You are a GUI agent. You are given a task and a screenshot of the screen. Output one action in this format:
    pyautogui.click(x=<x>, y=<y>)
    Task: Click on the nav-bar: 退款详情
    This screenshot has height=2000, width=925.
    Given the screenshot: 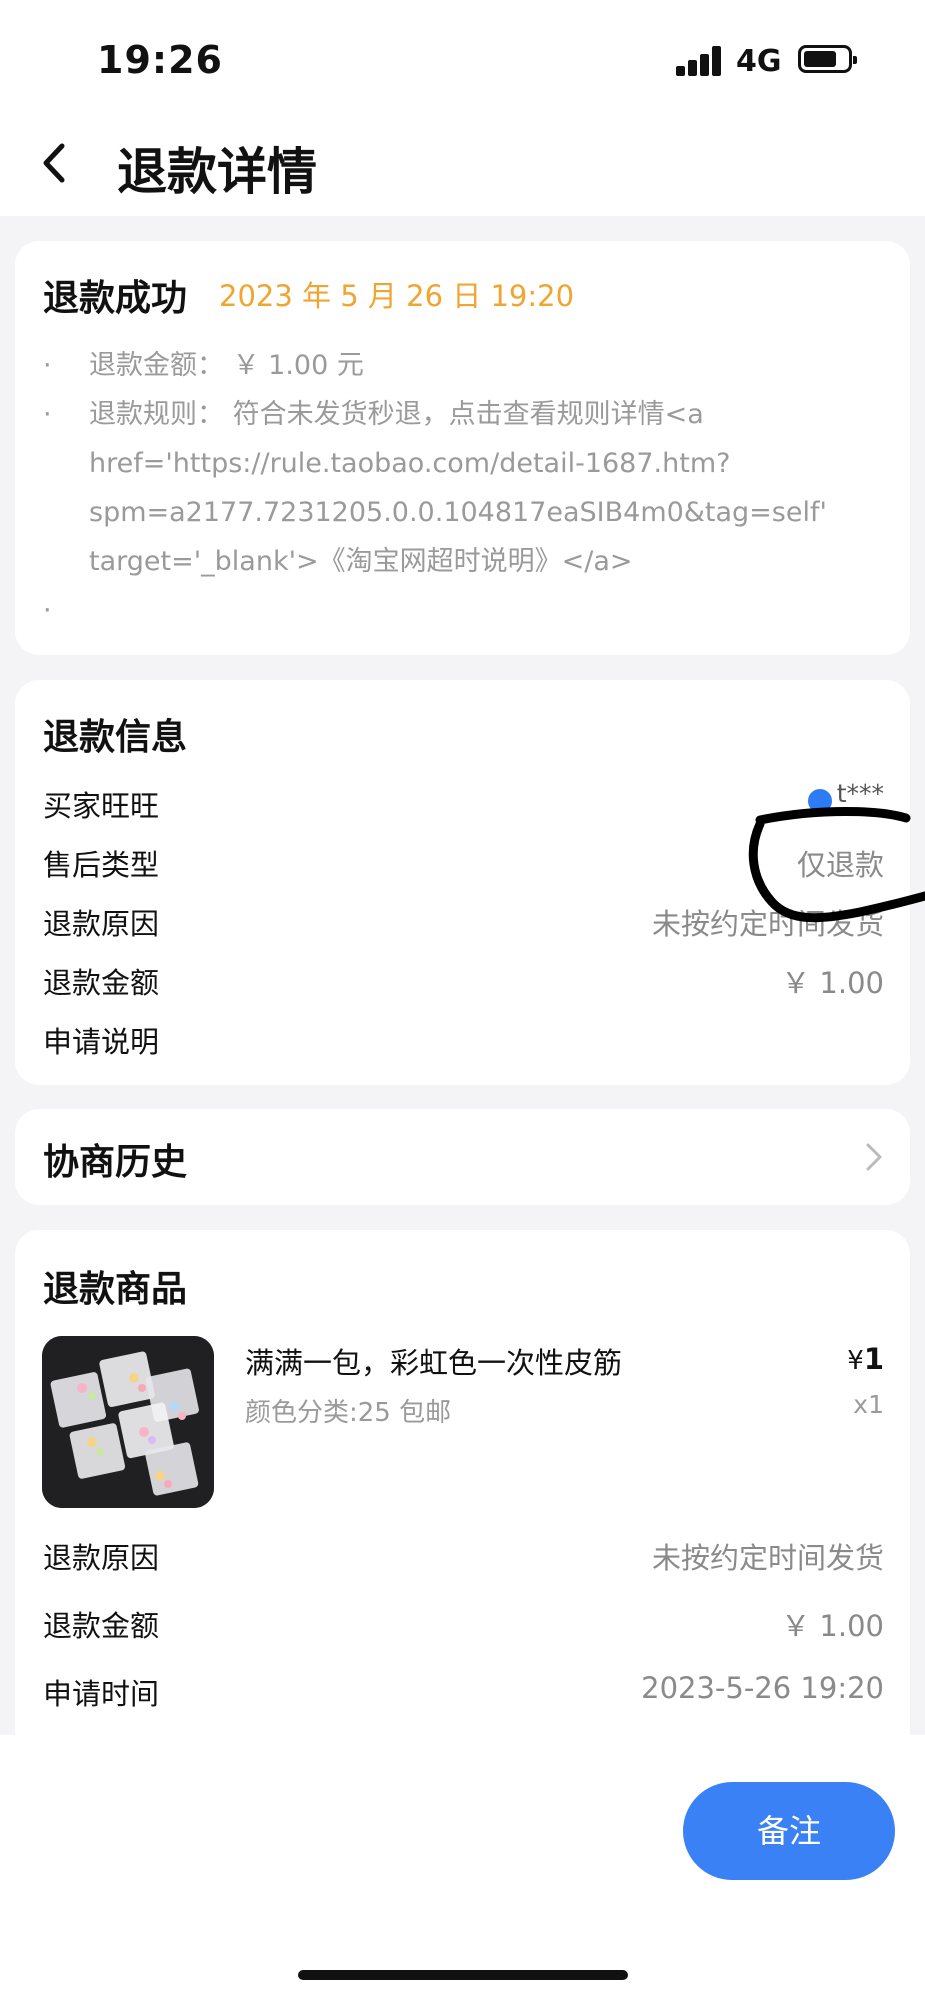 What is the action you would take?
    pyautogui.click(x=462, y=163)
    